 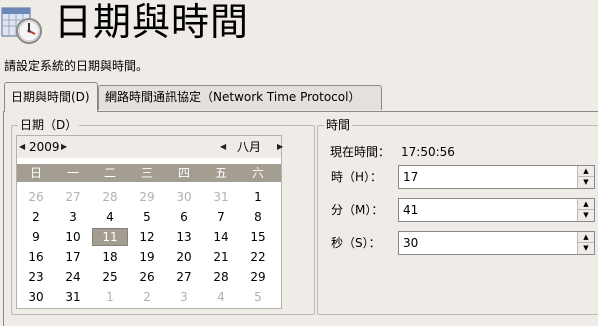 I want to click on minute-label: 分（M）：, so click(x=357, y=210).